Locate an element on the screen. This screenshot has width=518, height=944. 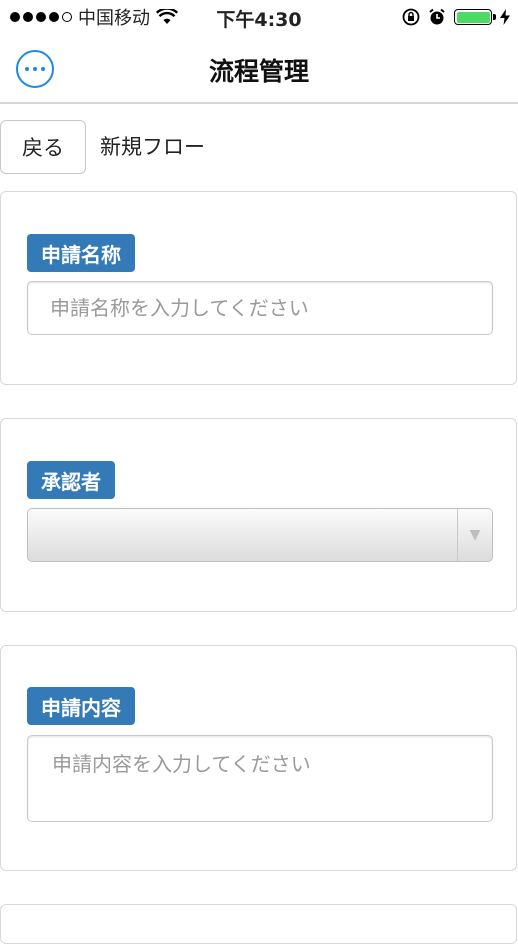
battery-level is located at coordinates (473, 17).